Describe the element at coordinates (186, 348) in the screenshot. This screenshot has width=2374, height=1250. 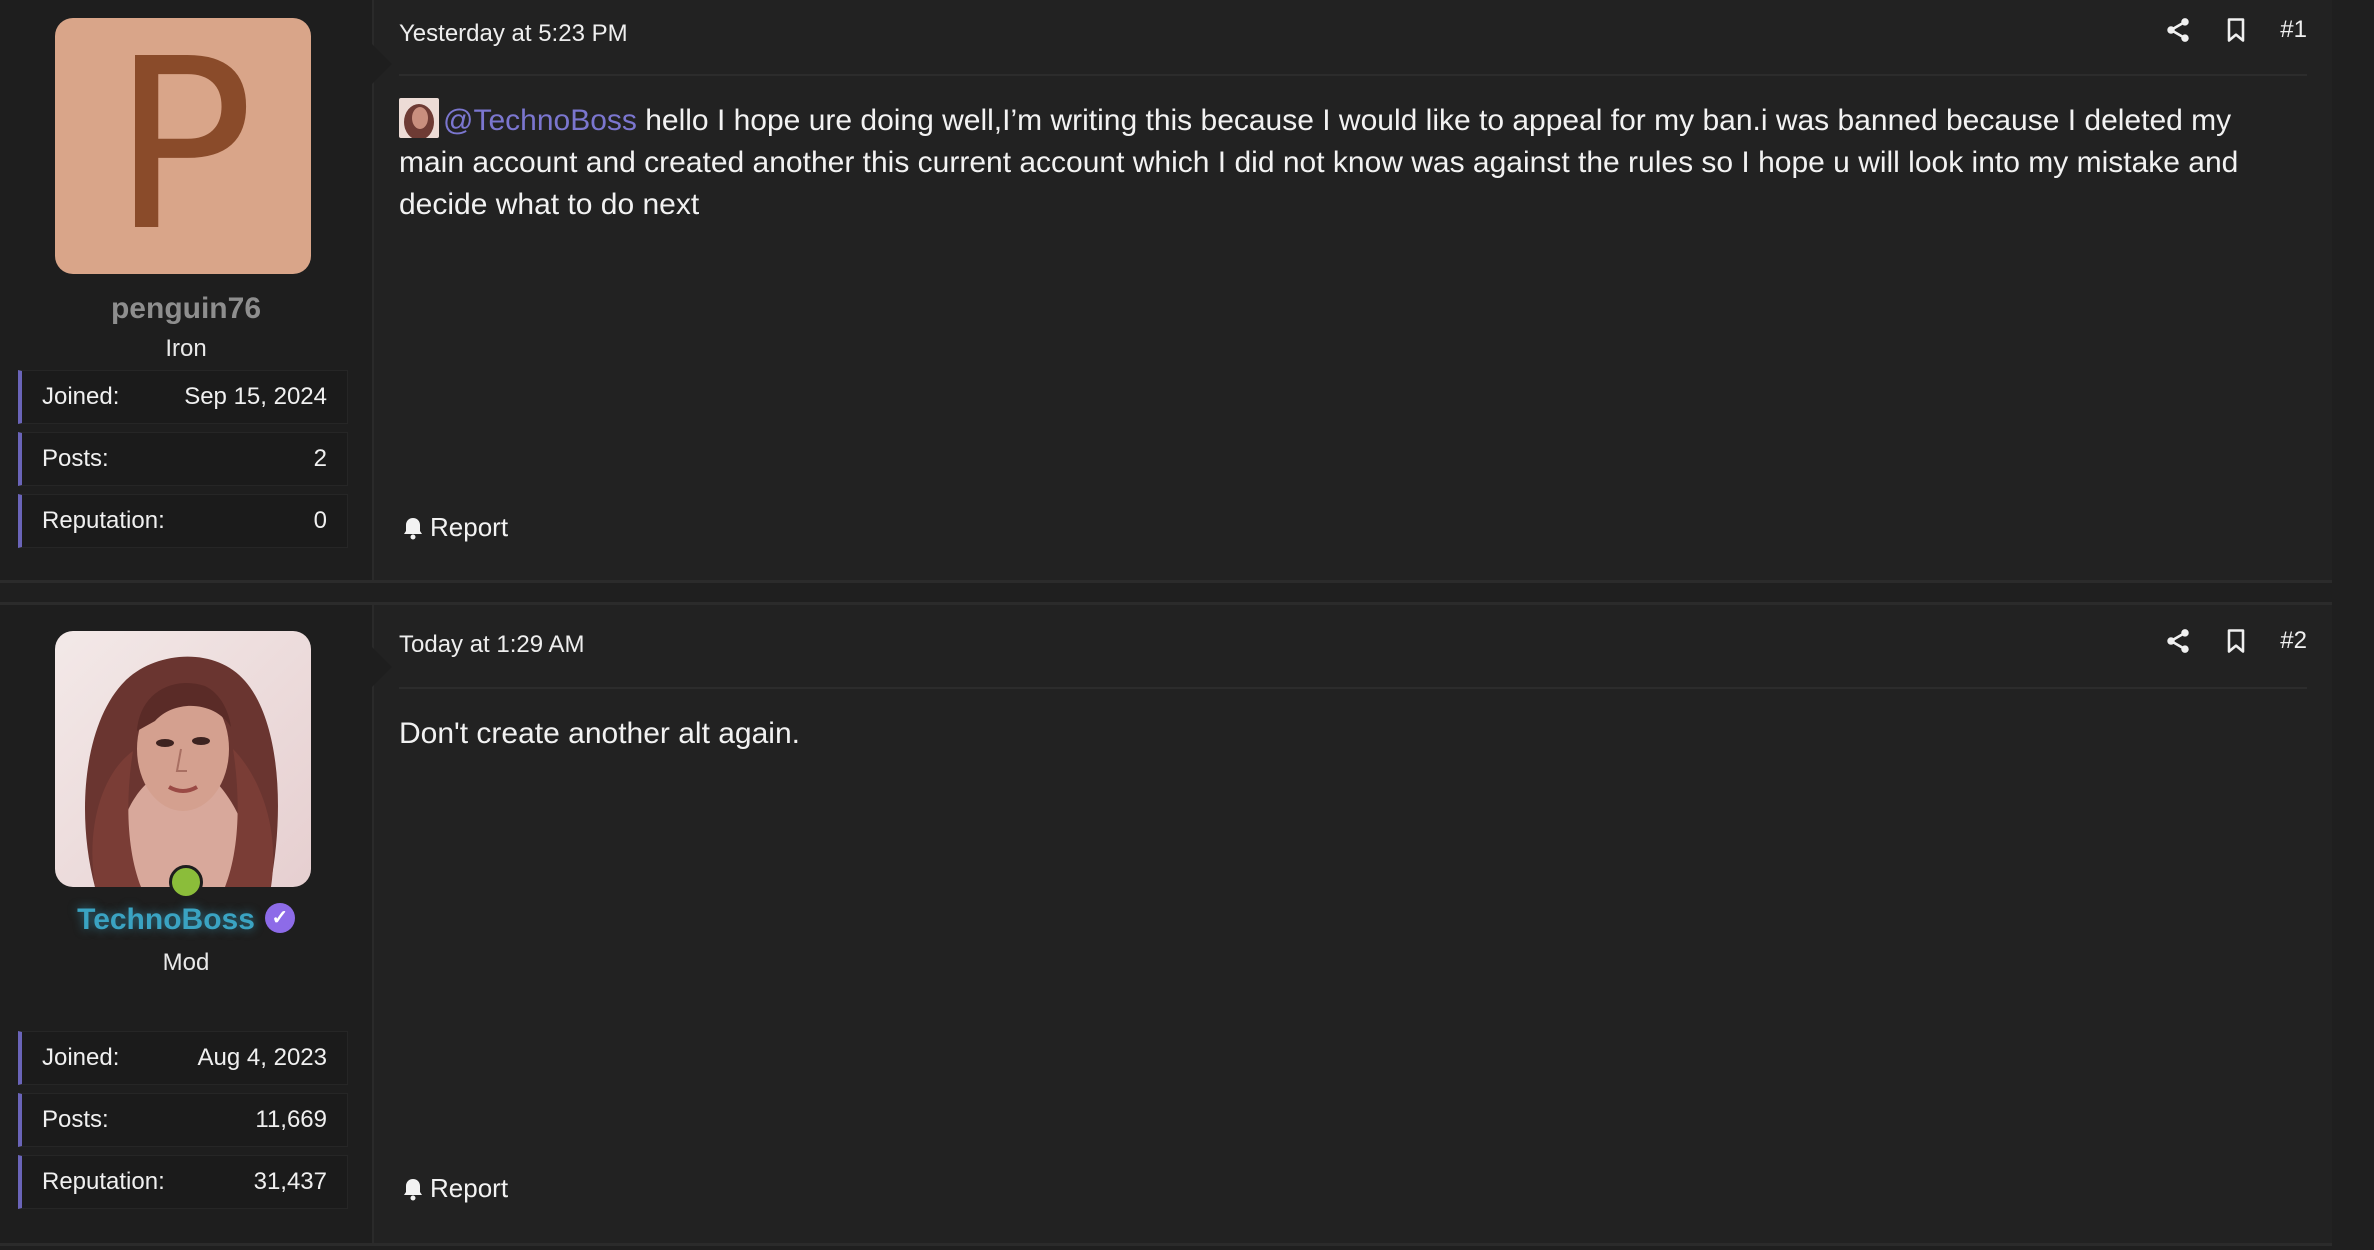
I see `user-title: Iron` at that location.